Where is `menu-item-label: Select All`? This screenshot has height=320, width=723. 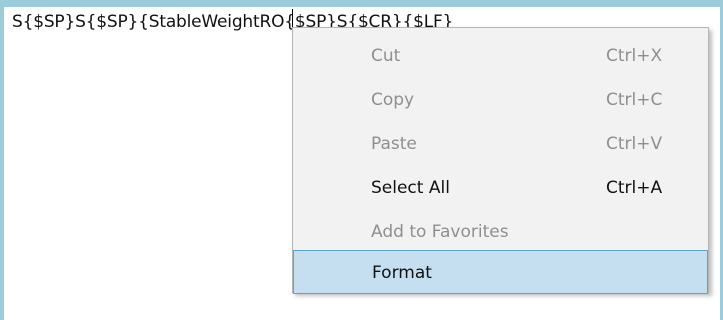 menu-item-label: Select All is located at coordinates (410, 188).